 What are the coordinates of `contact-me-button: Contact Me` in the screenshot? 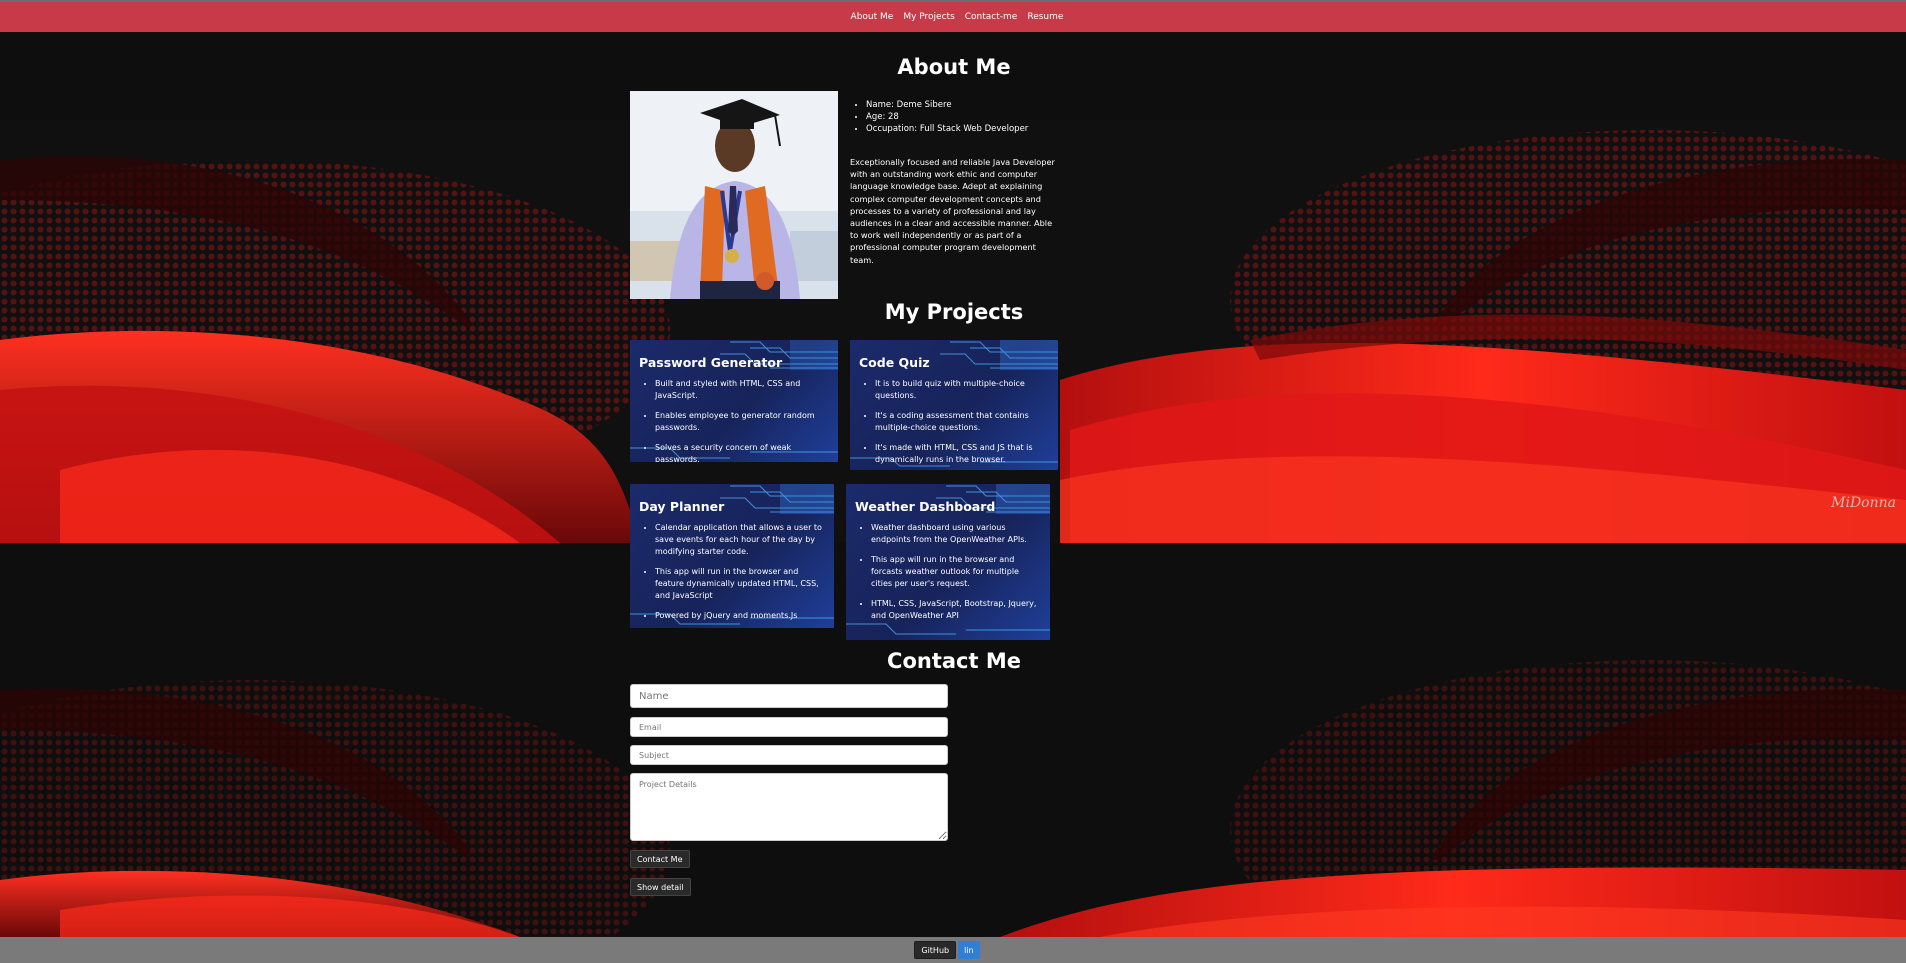 It's located at (660, 859).